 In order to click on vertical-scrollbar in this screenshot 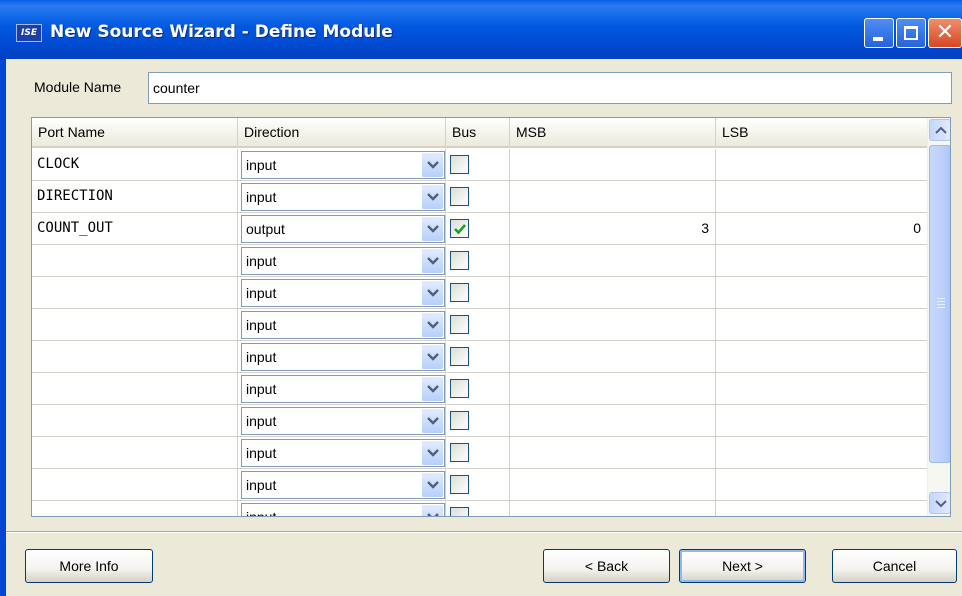, I will do `click(938, 317)`.